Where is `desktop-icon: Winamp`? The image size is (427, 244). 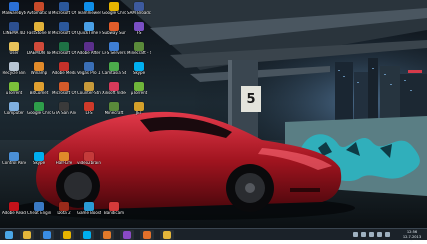 desktop-icon: Winamp is located at coordinates (39, 71).